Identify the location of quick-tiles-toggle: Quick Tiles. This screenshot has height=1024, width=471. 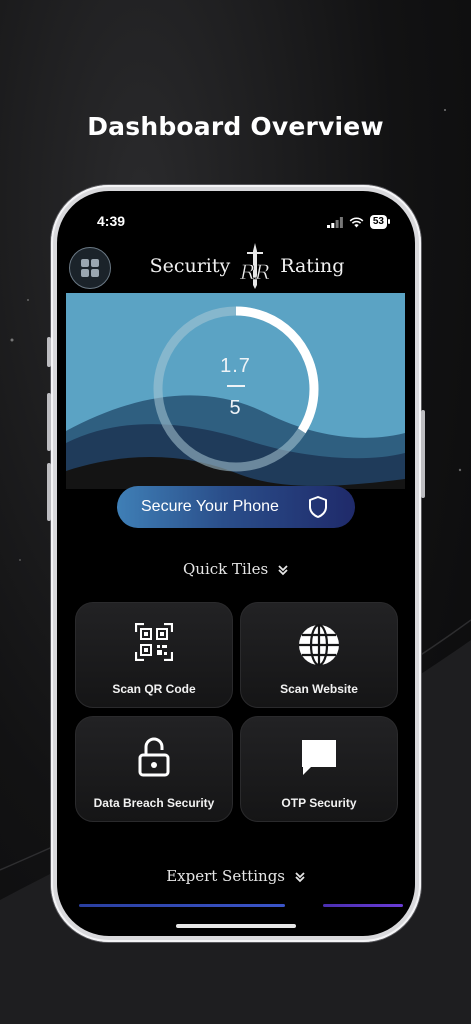
(236, 569).